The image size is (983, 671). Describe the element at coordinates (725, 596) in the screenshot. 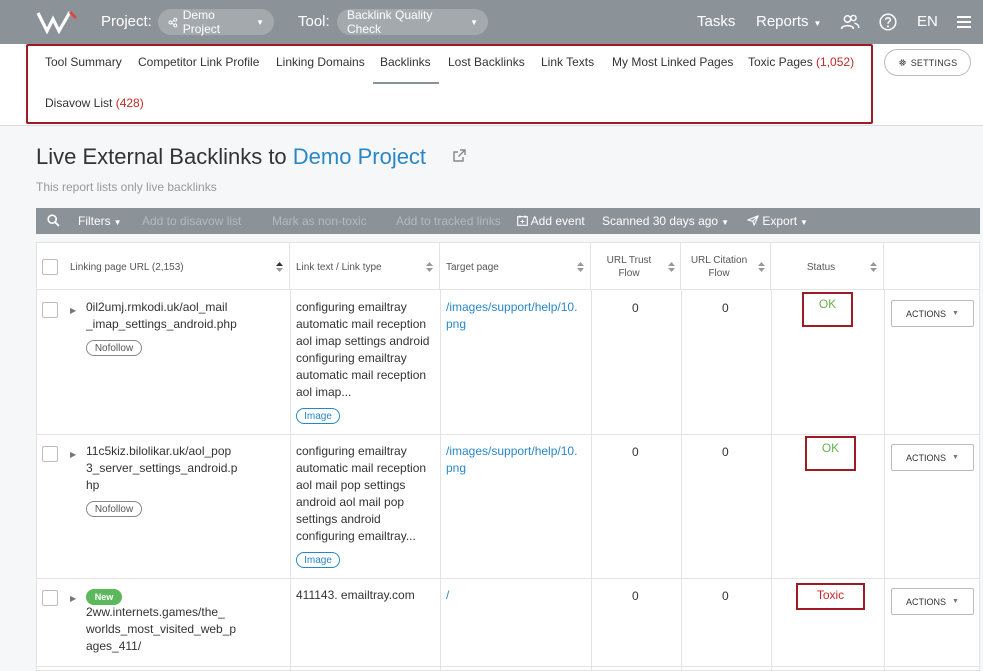

I see `url-citation-flow-value: 0` at that location.